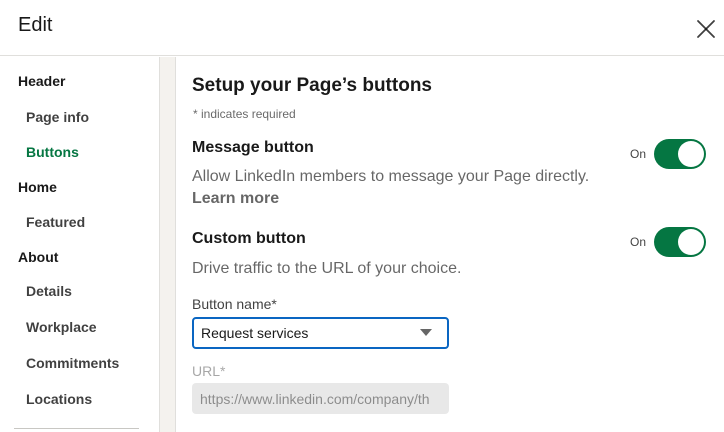  I want to click on button-name-select: Request services, so click(320, 333).